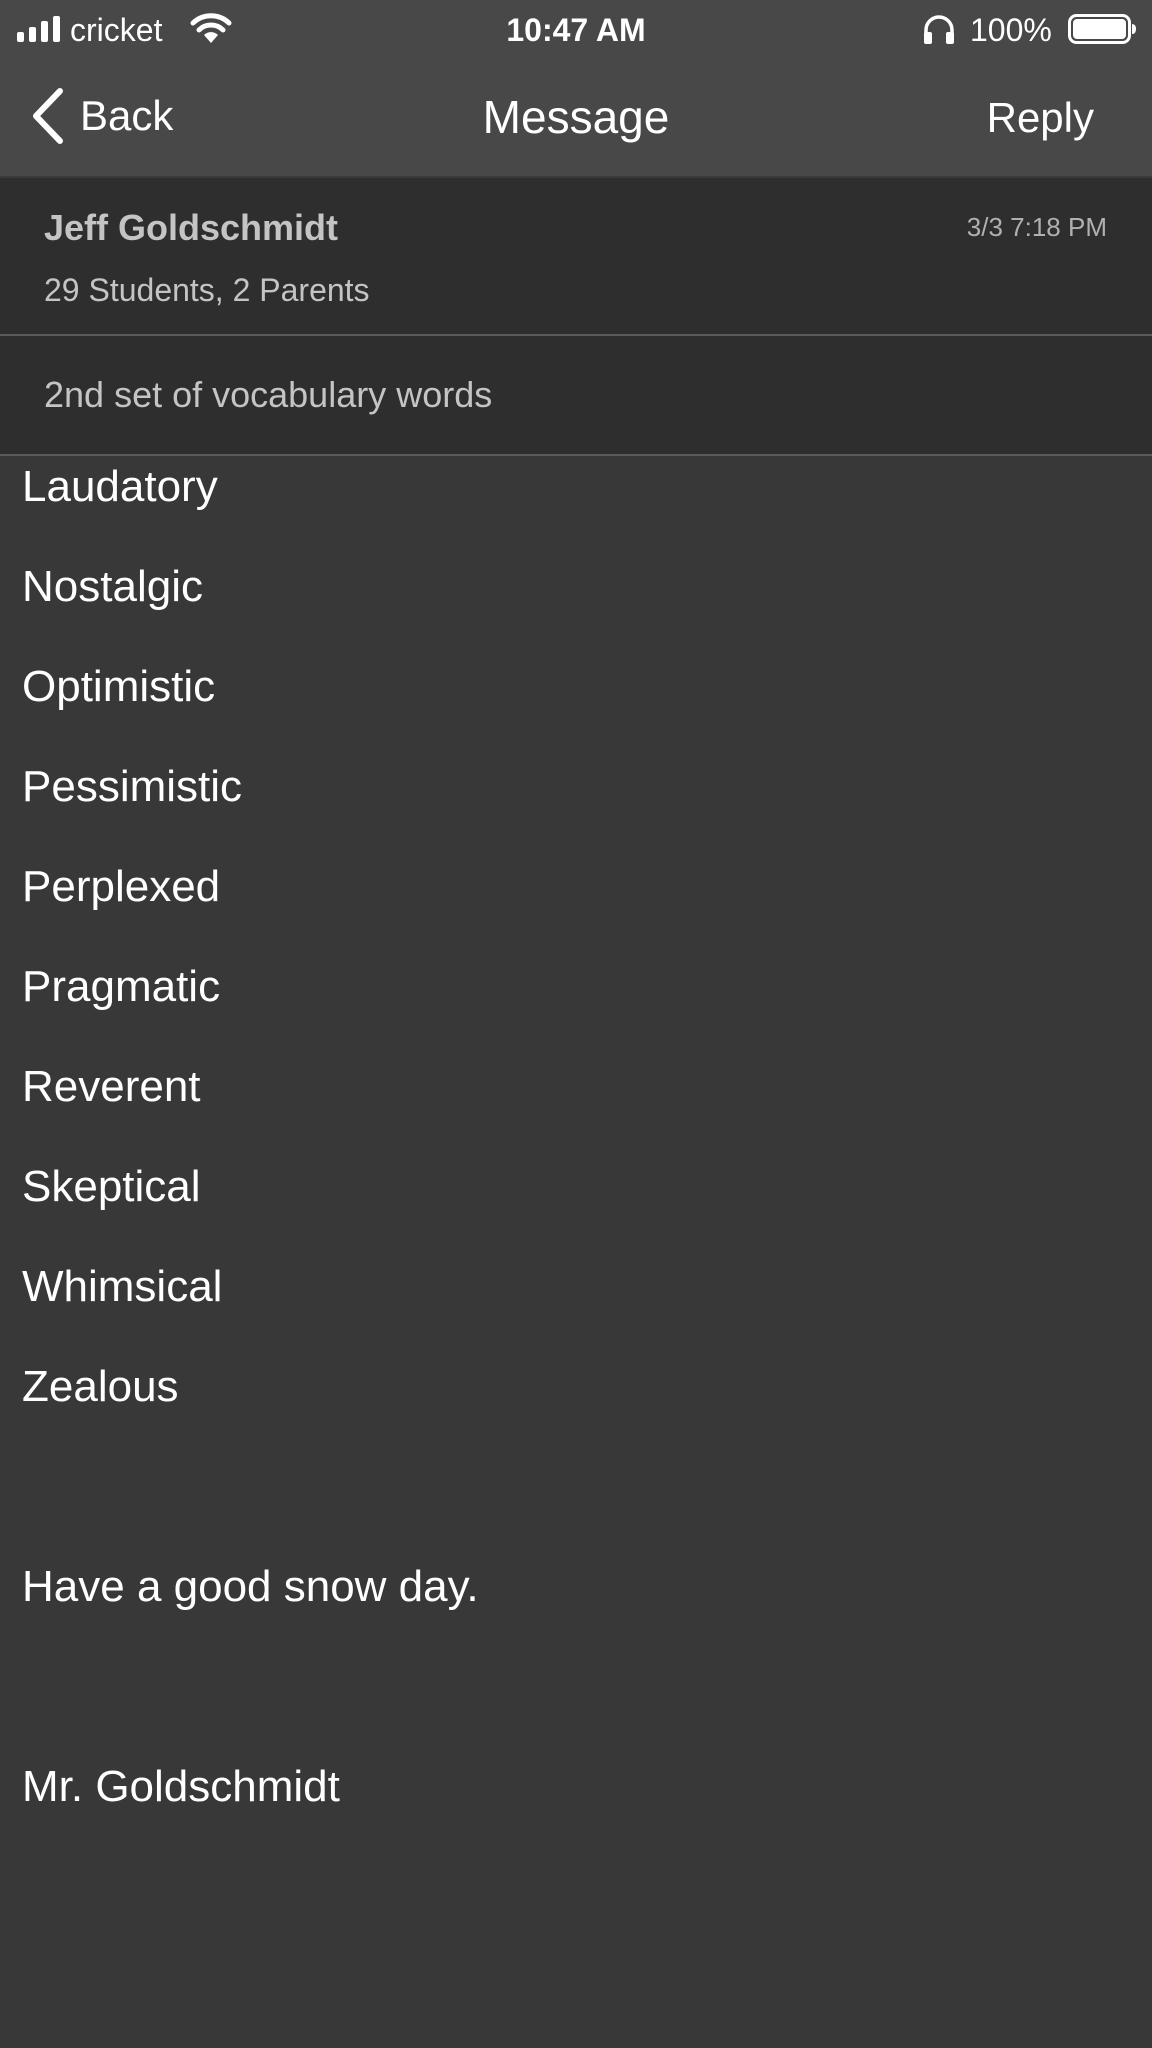 The height and width of the screenshot is (2048, 1152). I want to click on message-timestamp: 3/3 7:18 PM, so click(1036, 227).